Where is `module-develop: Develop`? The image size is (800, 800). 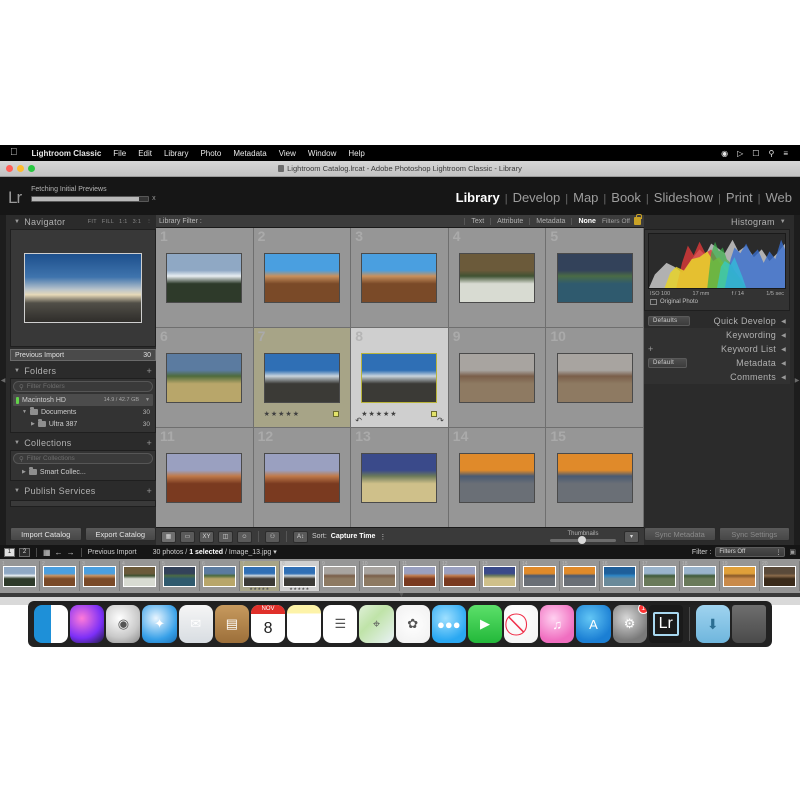
module-develop: Develop is located at coordinates (537, 197).